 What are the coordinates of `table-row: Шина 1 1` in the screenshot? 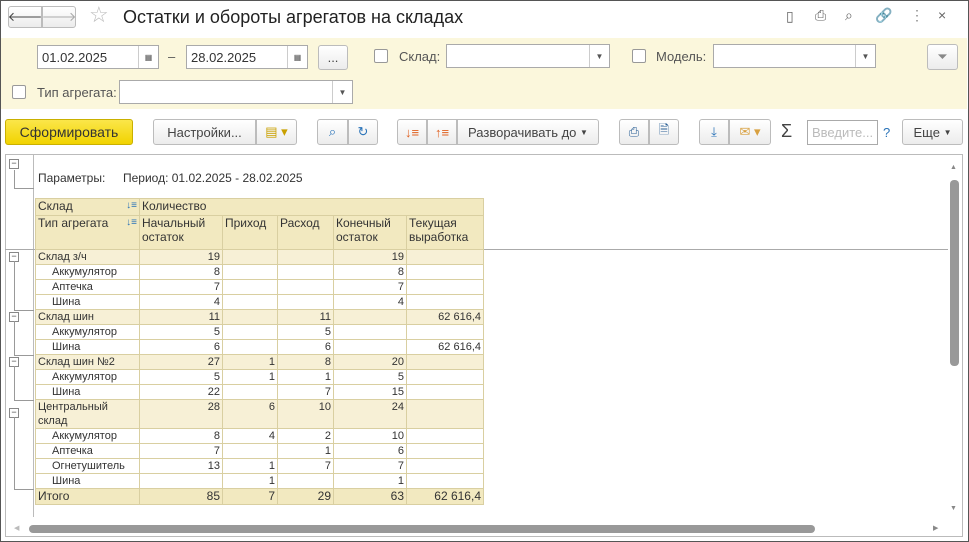 It's located at (259, 481).